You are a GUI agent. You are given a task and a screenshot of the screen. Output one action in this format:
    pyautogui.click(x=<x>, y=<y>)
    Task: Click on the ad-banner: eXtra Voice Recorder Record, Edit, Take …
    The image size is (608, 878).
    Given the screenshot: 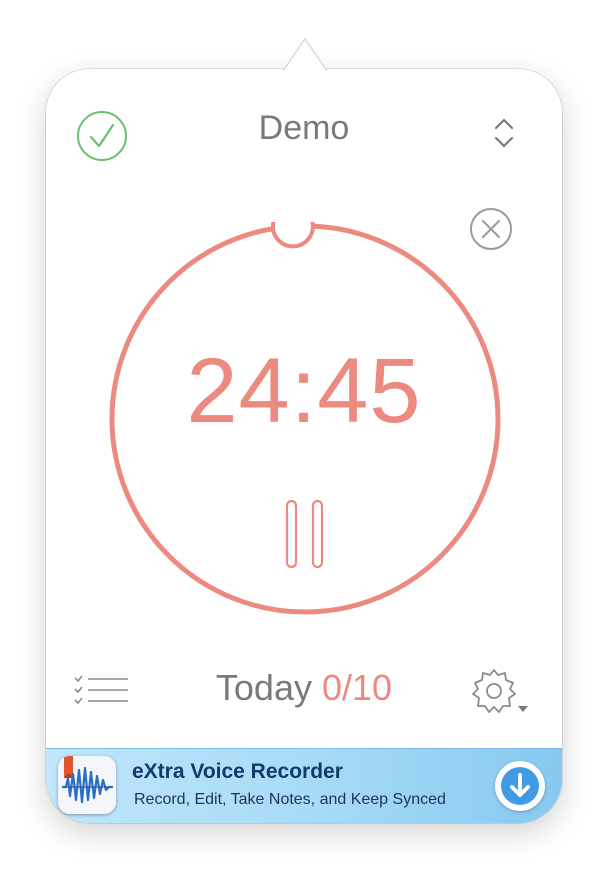 What is the action you would take?
    pyautogui.click(x=304, y=785)
    